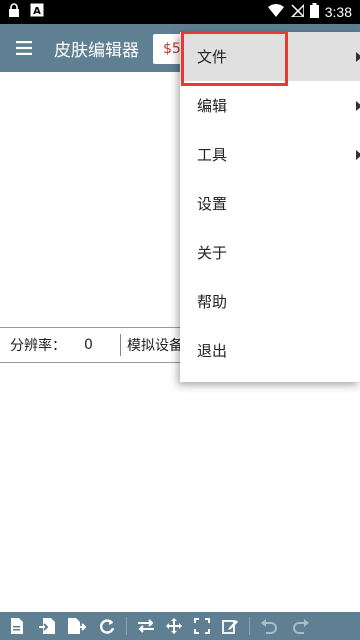  I want to click on resolution-value: 0, so click(88, 345).